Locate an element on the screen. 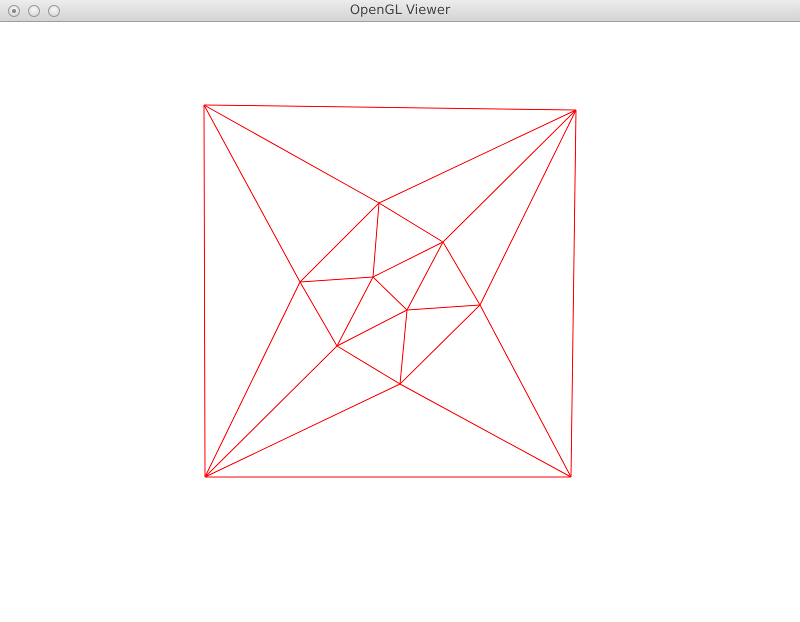 This screenshot has width=800, height=622. close-button is located at coordinates (14, 10).